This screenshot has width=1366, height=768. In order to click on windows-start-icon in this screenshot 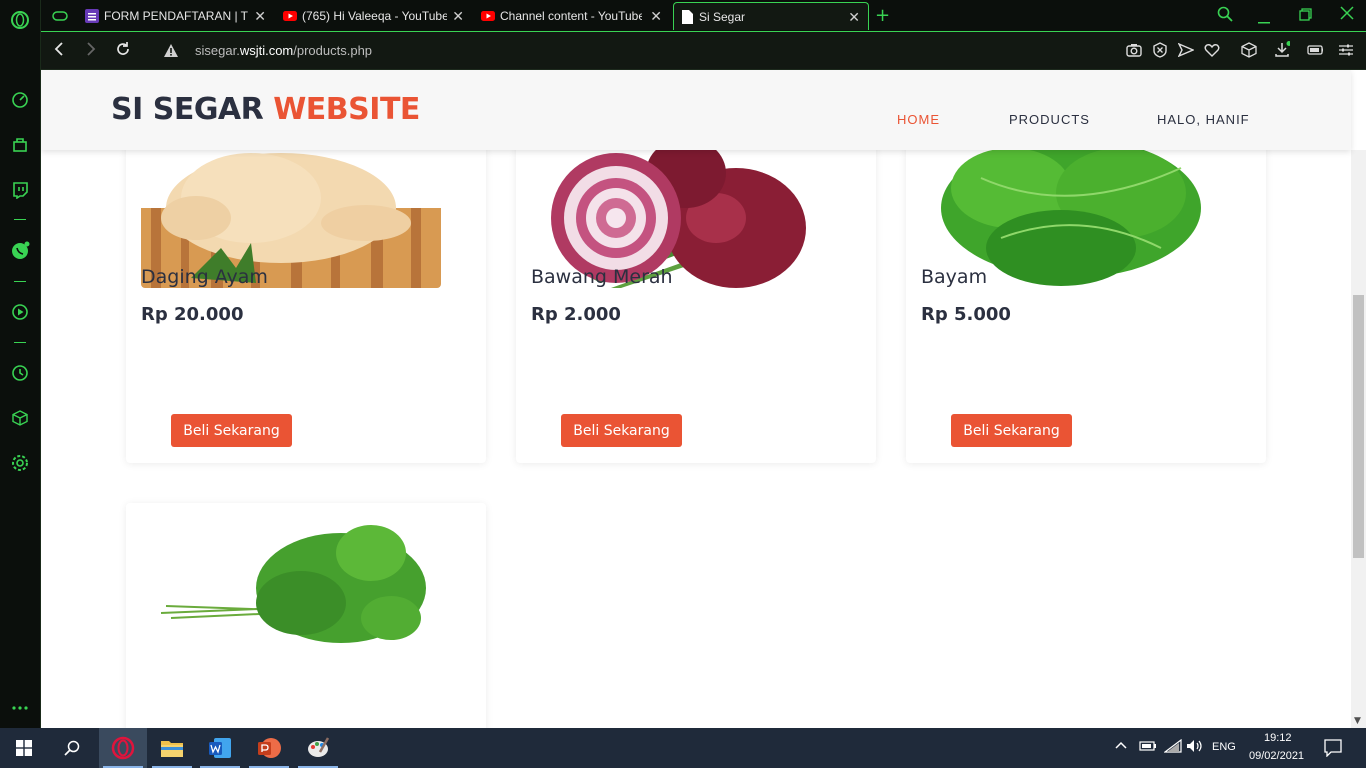, I will do `click(24, 748)`.